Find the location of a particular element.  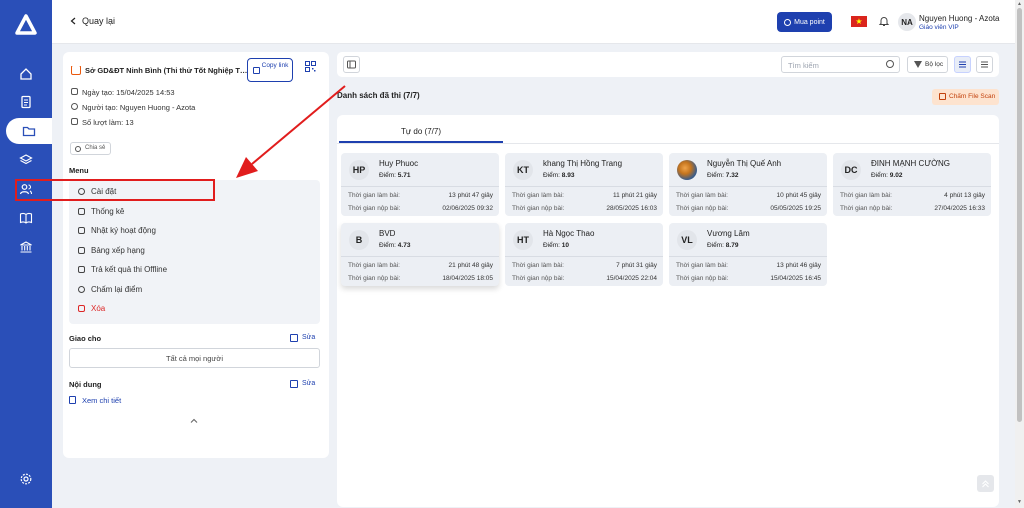

assign-edit-button: Sửa is located at coordinates (302, 338).